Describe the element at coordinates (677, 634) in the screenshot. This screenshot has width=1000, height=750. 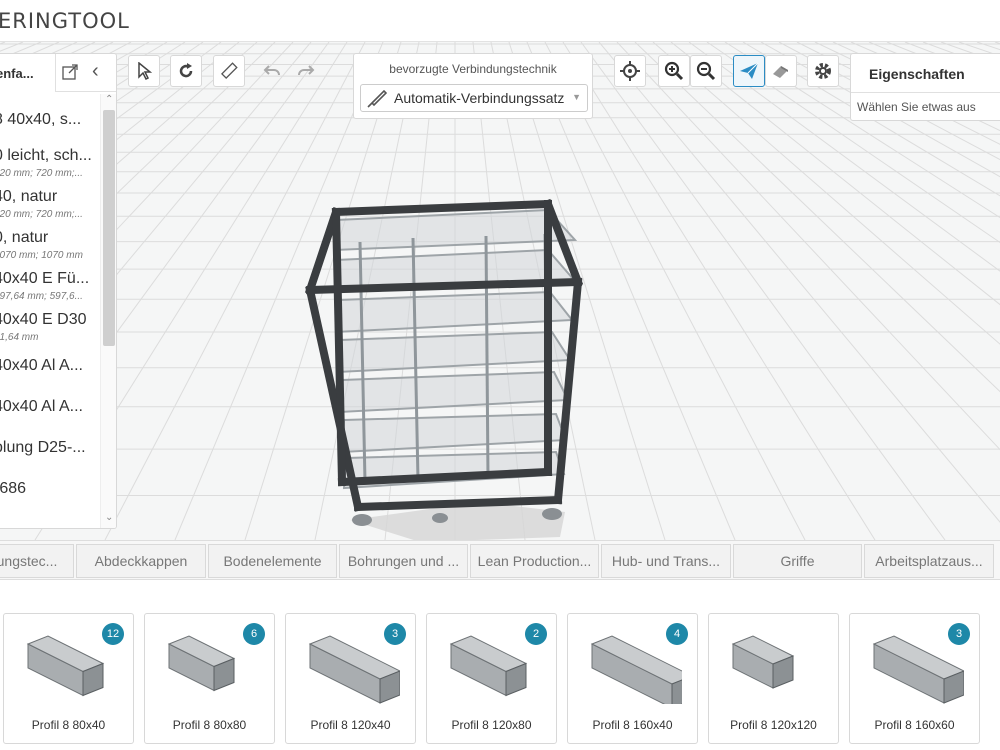
I see `count-badge: 4` at that location.